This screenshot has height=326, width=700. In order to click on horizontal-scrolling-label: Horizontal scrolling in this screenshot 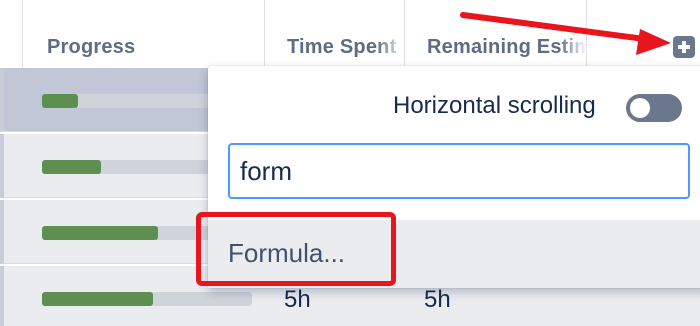, I will do `click(494, 105)`.